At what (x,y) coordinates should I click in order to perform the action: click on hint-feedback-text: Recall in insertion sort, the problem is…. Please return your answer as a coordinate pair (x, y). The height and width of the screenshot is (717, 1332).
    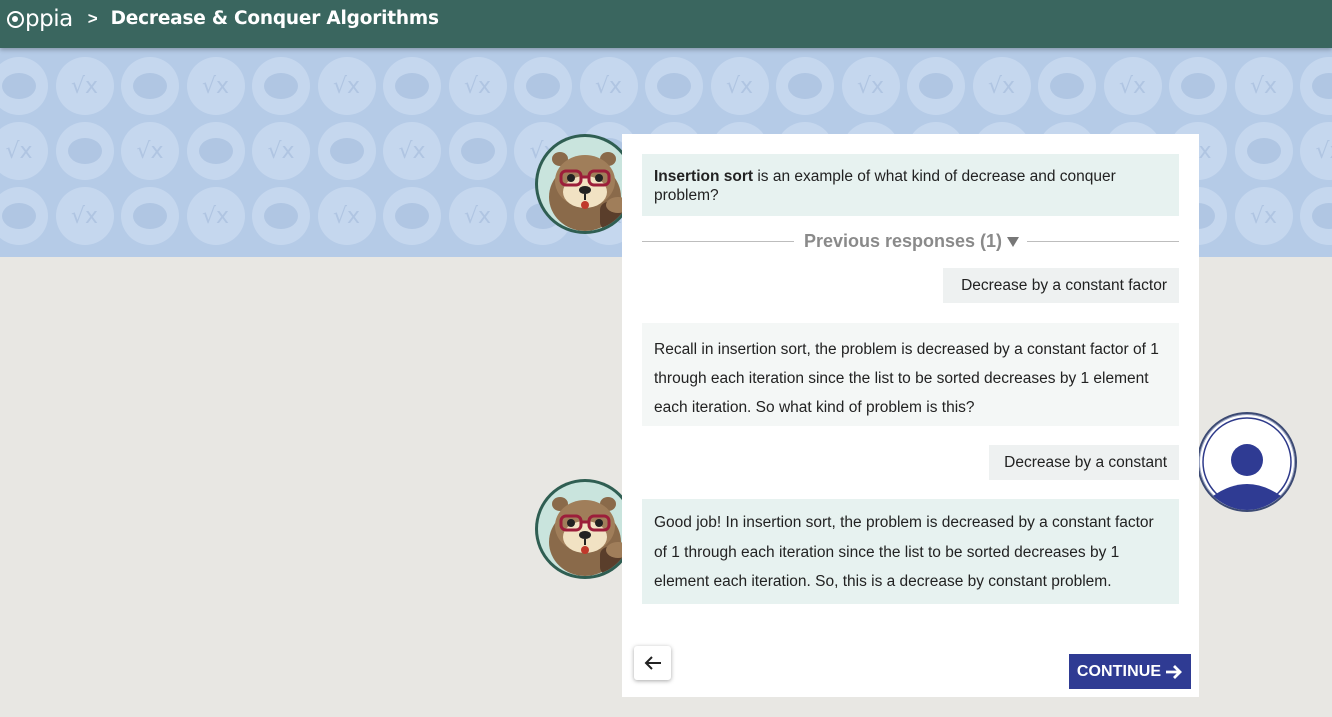
    Looking at the image, I should click on (906, 378).